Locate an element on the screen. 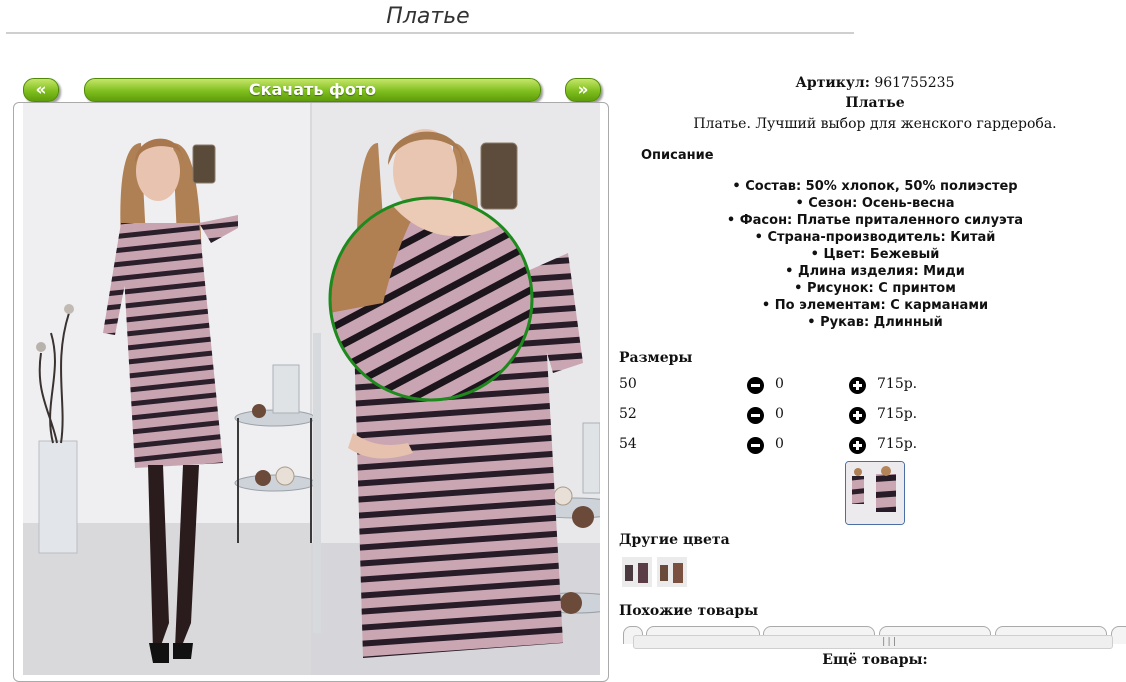 The image size is (1126, 682). similar-products-heading: Похожие товары is located at coordinates (689, 611).